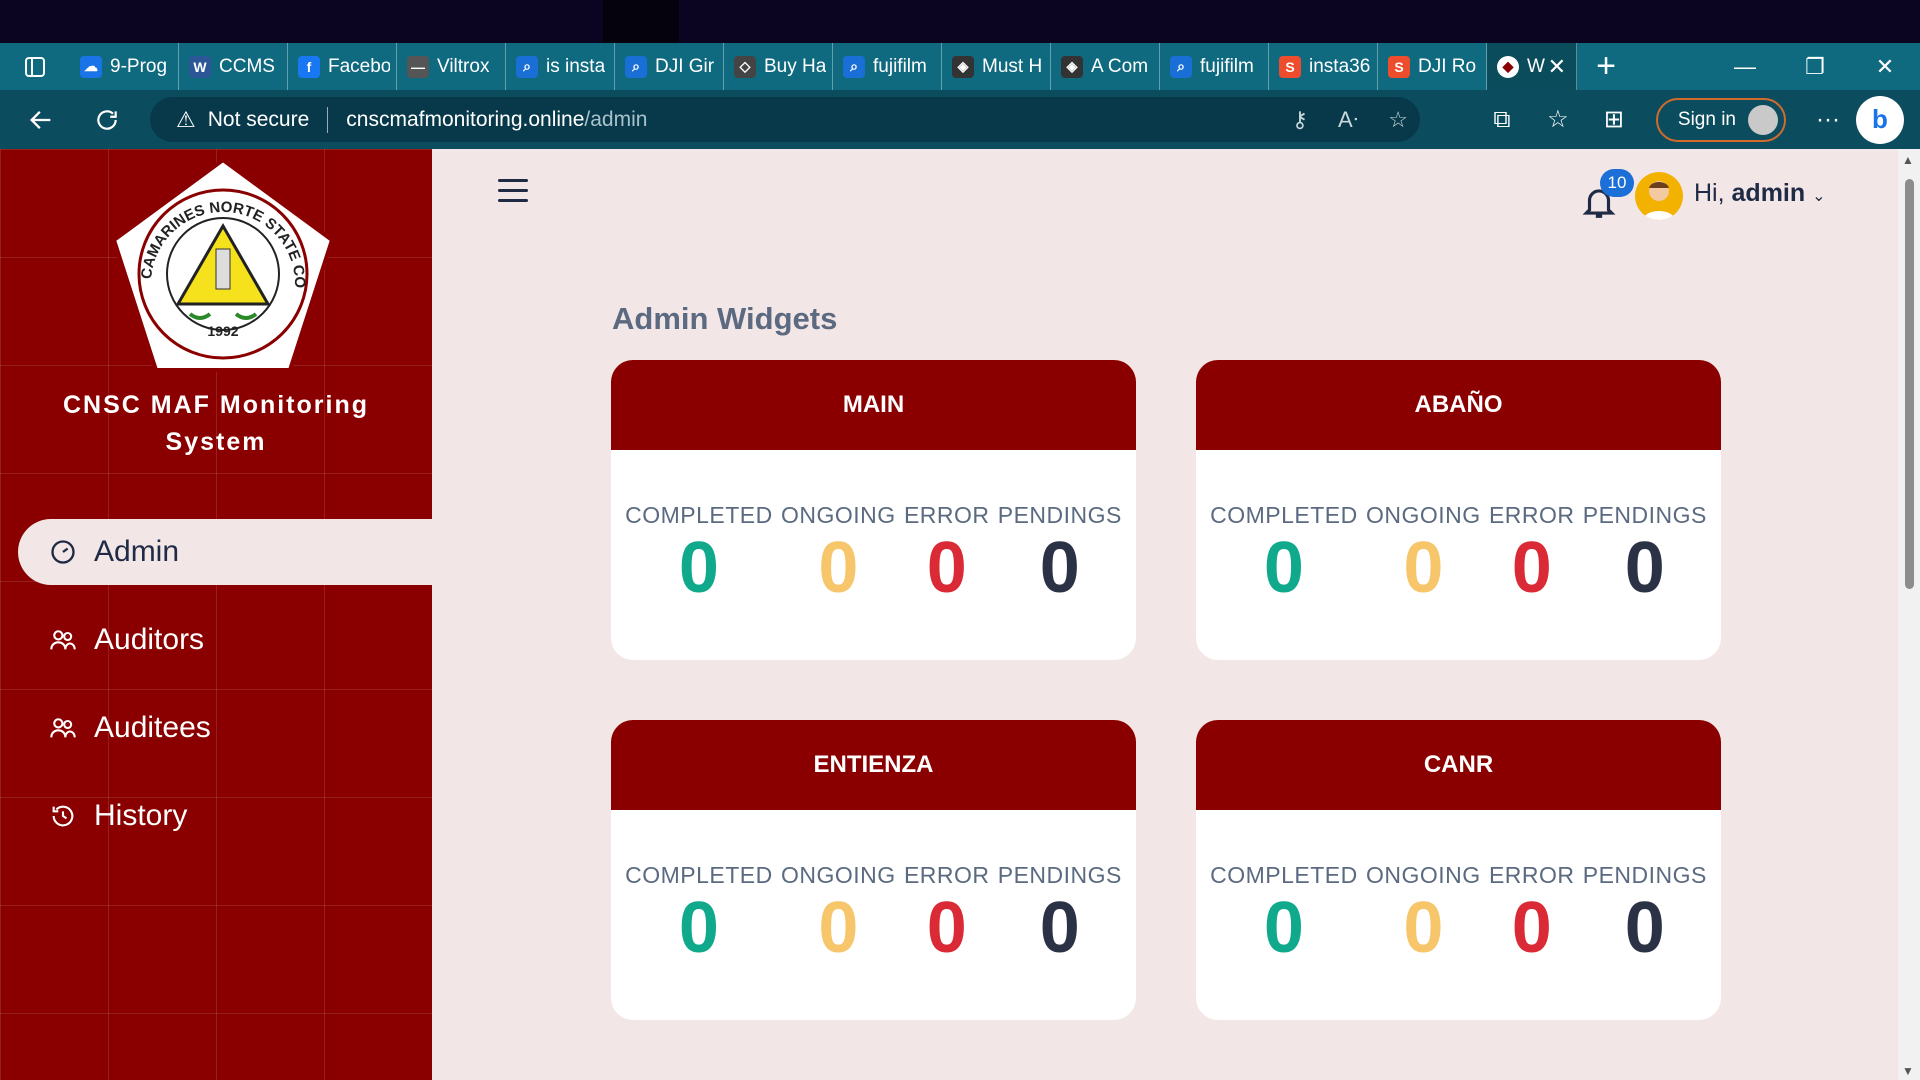 This screenshot has width=1920, height=1080. I want to click on divider, so click(328, 119).